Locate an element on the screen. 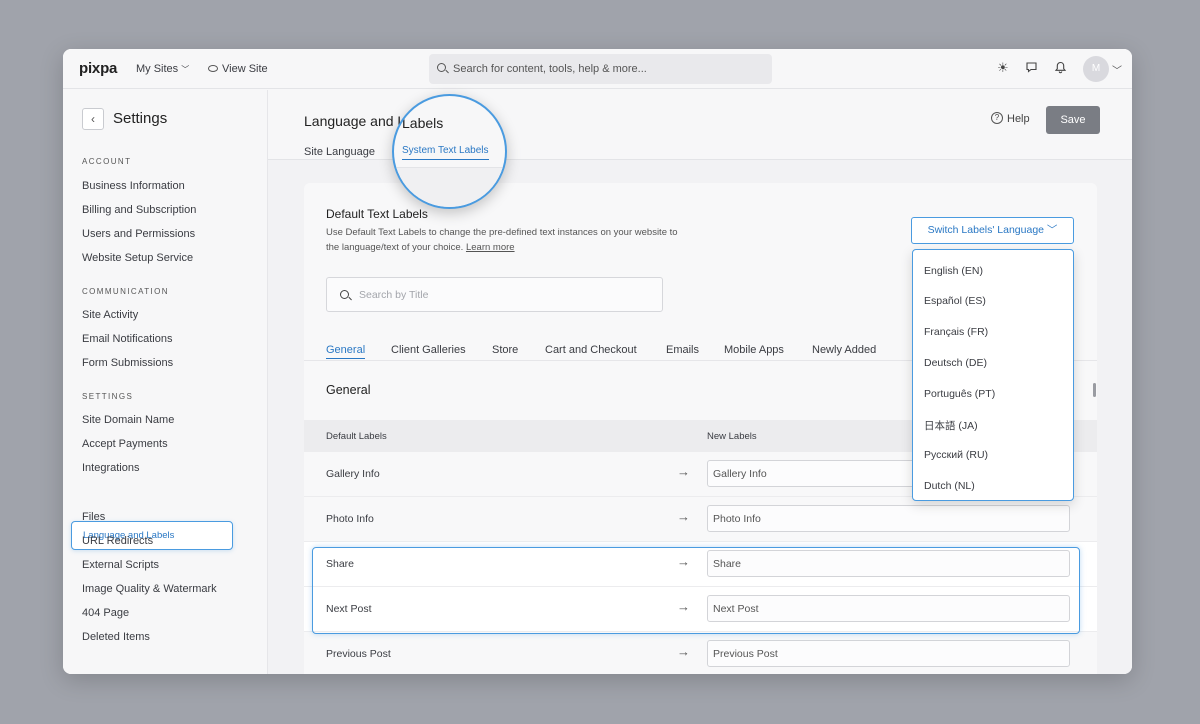 This screenshot has height=724, width=1200. table-row: Previous Post → Previous Post is located at coordinates (700, 653).